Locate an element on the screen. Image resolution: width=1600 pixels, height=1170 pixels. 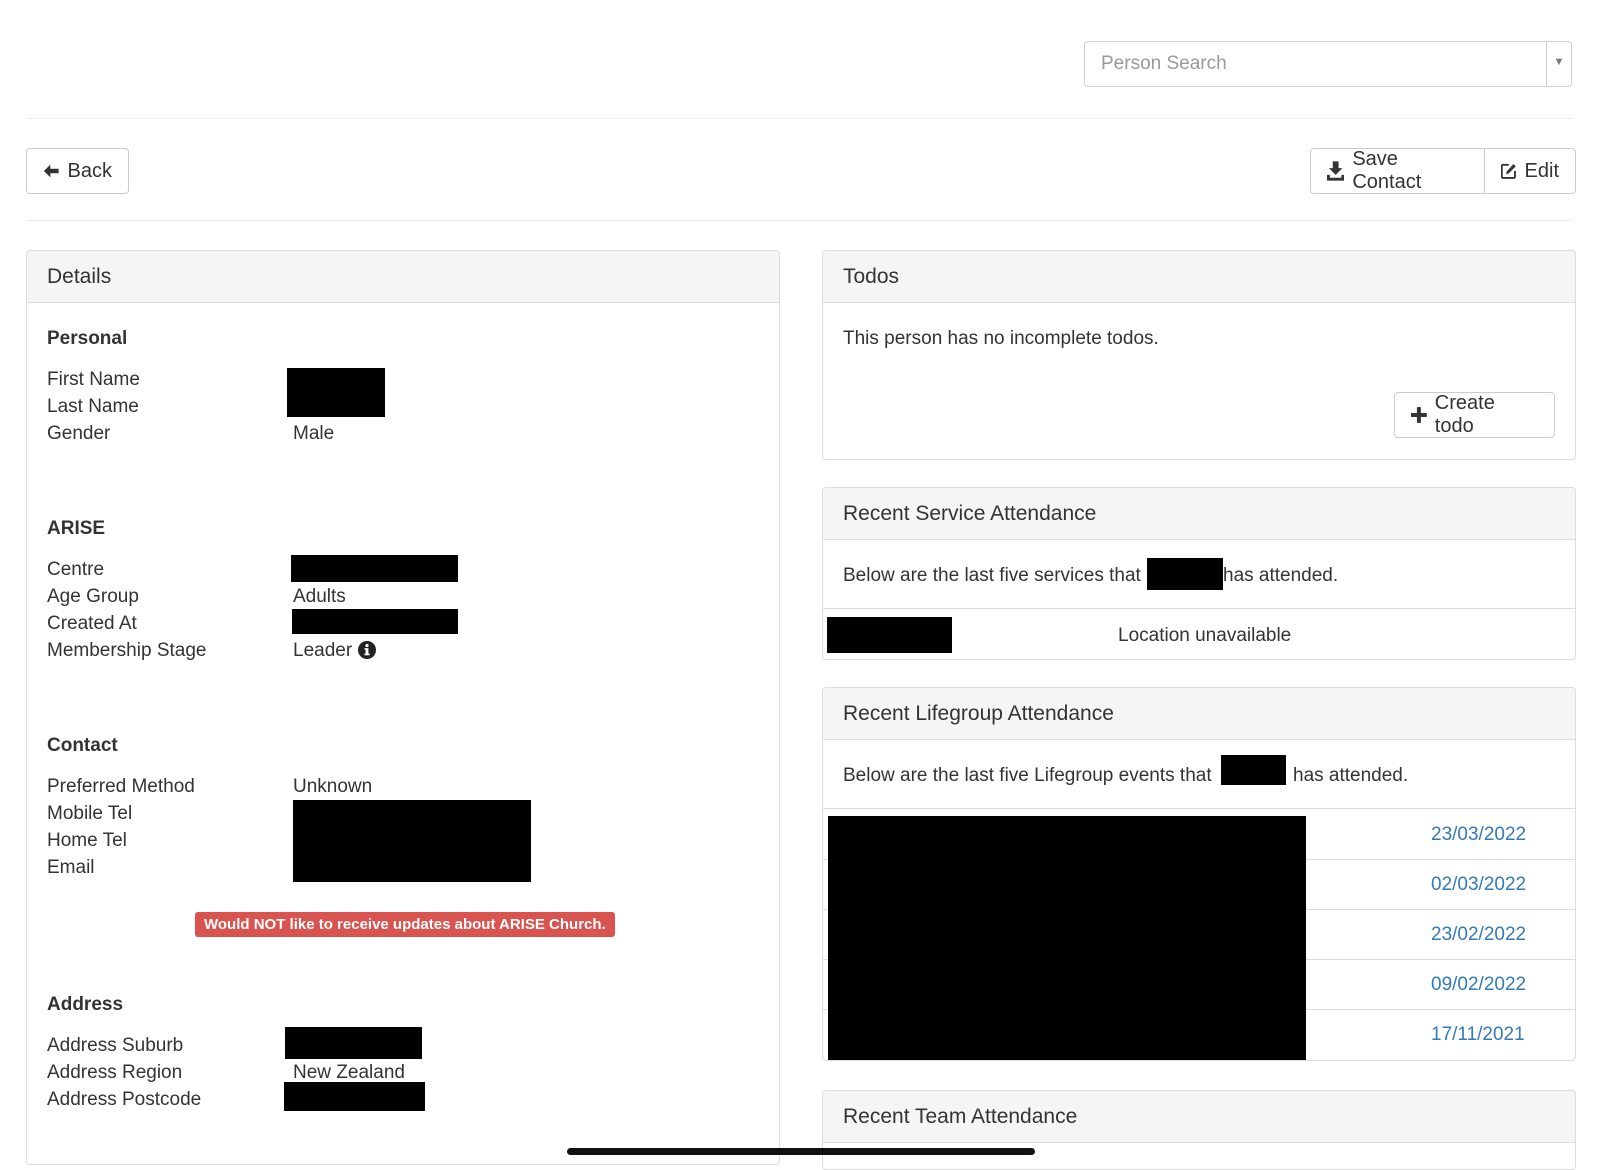
lifegroup-date-link: 02/03/2022 is located at coordinates (1478, 885).